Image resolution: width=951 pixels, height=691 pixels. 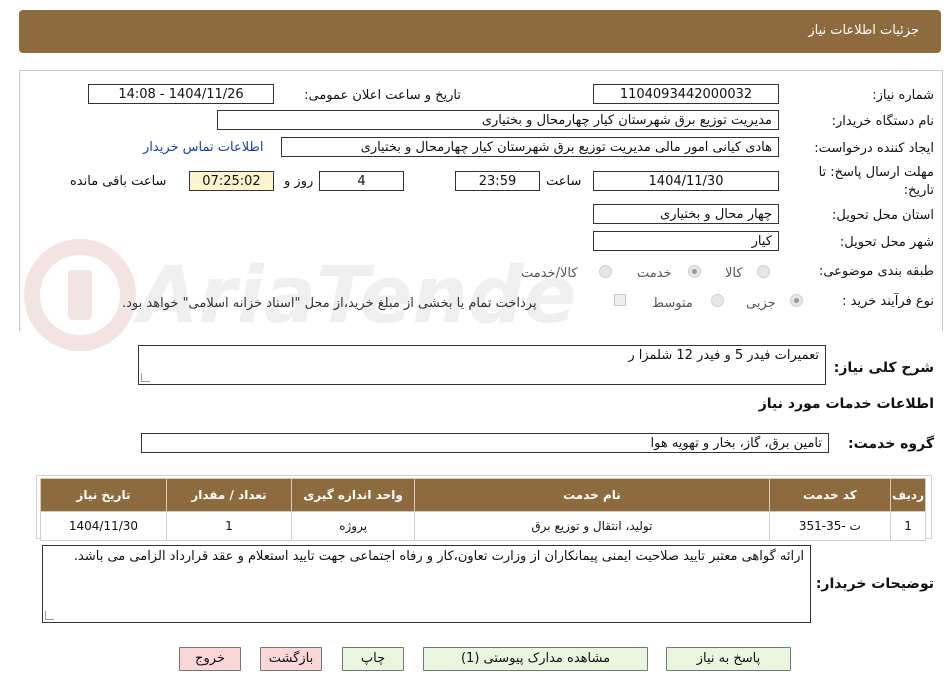 I want to click on col-row: ردیف, so click(x=908, y=495).